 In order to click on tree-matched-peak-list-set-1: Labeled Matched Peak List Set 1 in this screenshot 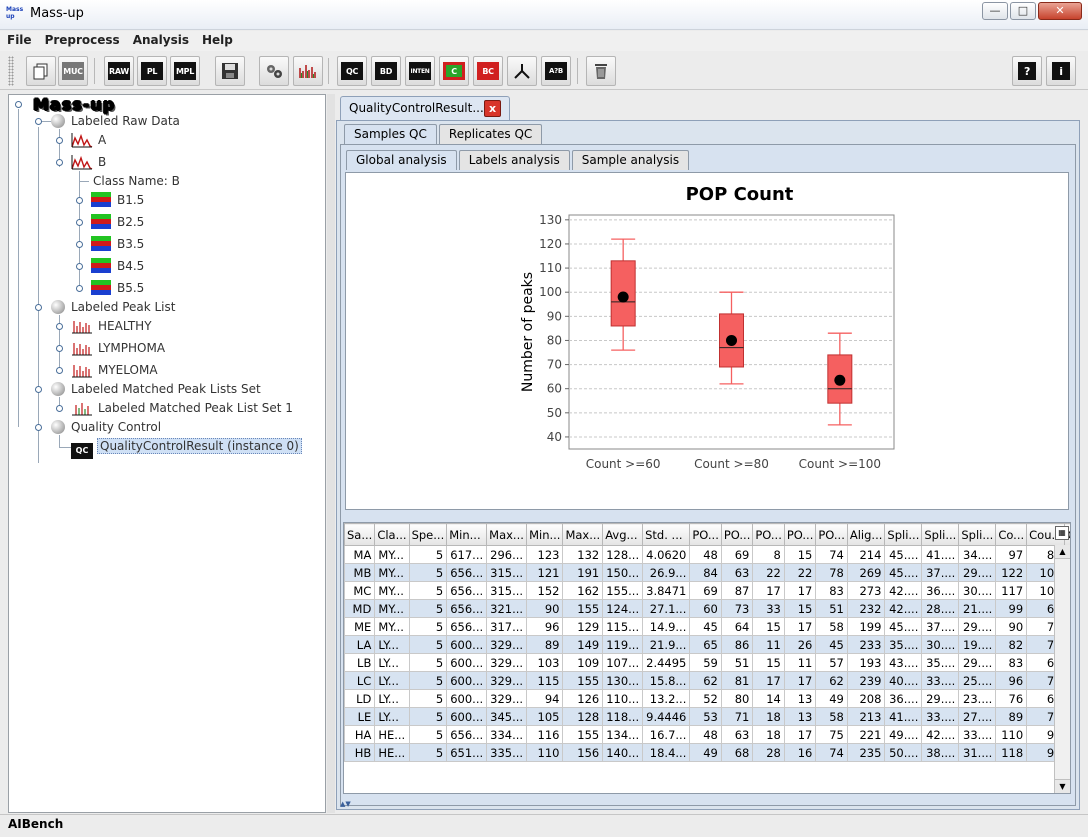, I will do `click(183, 408)`.